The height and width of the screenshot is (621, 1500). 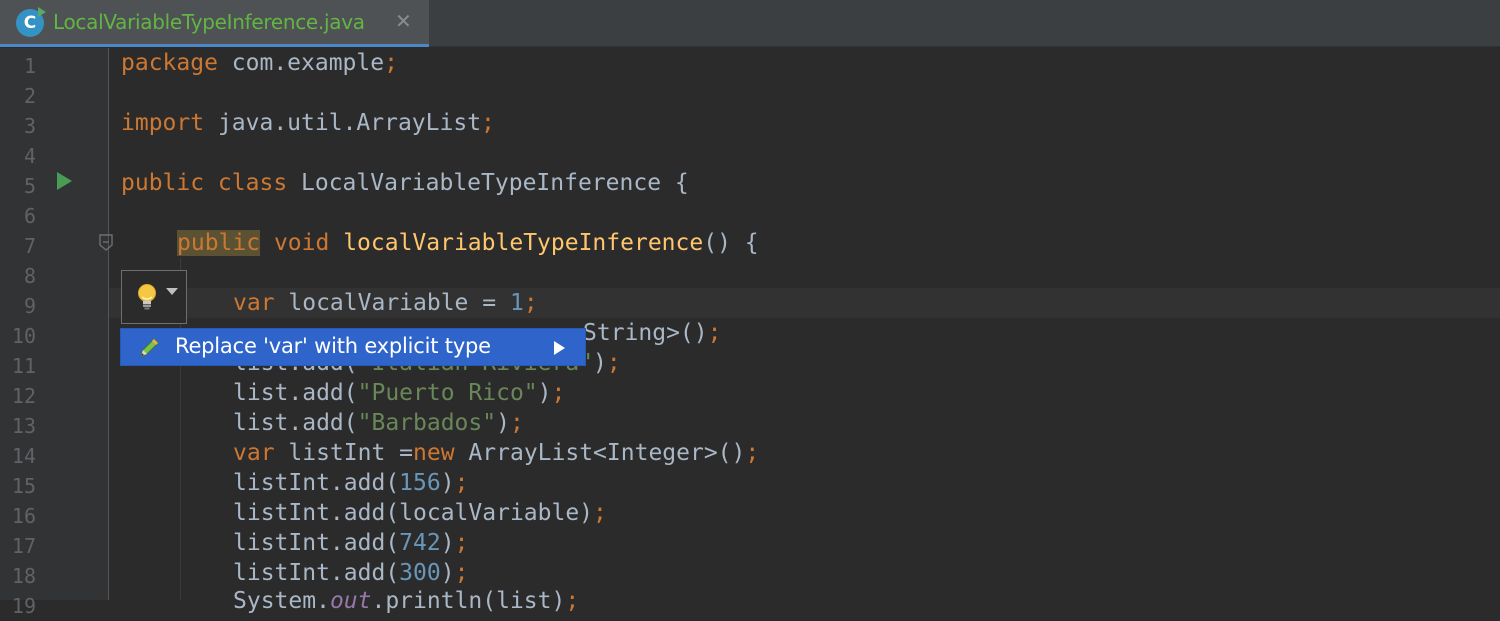 I want to click on chevron-down-icon, so click(x=172, y=291).